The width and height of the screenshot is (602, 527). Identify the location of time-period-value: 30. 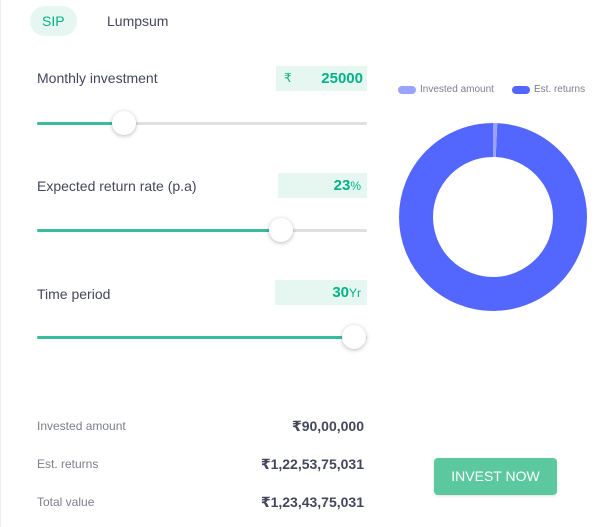
(340, 292).